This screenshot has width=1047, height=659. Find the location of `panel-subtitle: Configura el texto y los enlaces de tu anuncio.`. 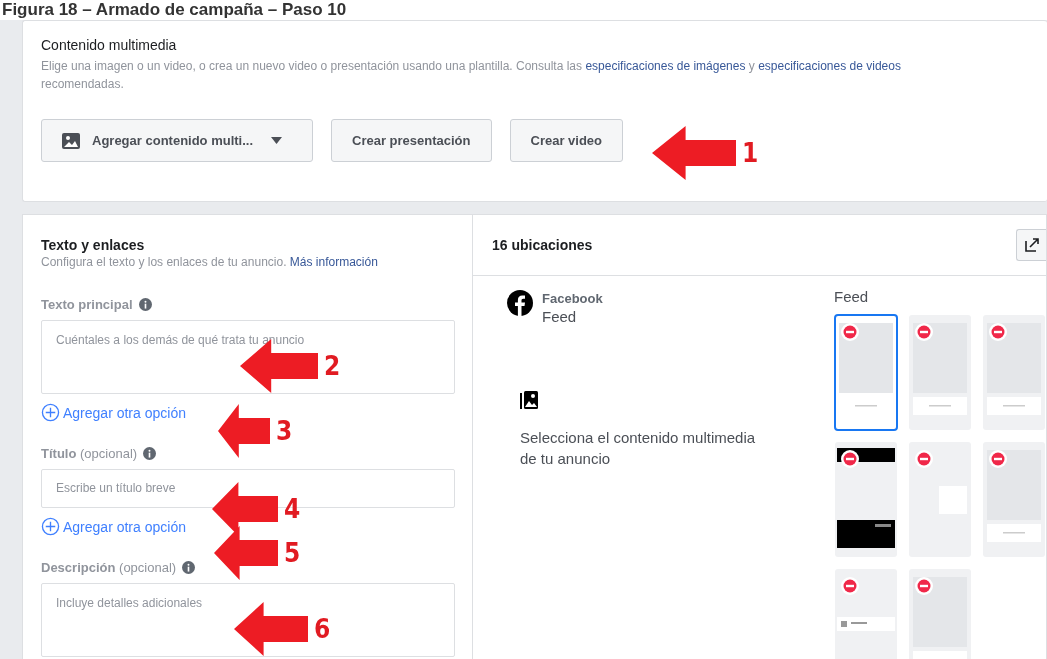

panel-subtitle: Configura el texto y los enlaces de tu anuncio. is located at coordinates (164, 262).